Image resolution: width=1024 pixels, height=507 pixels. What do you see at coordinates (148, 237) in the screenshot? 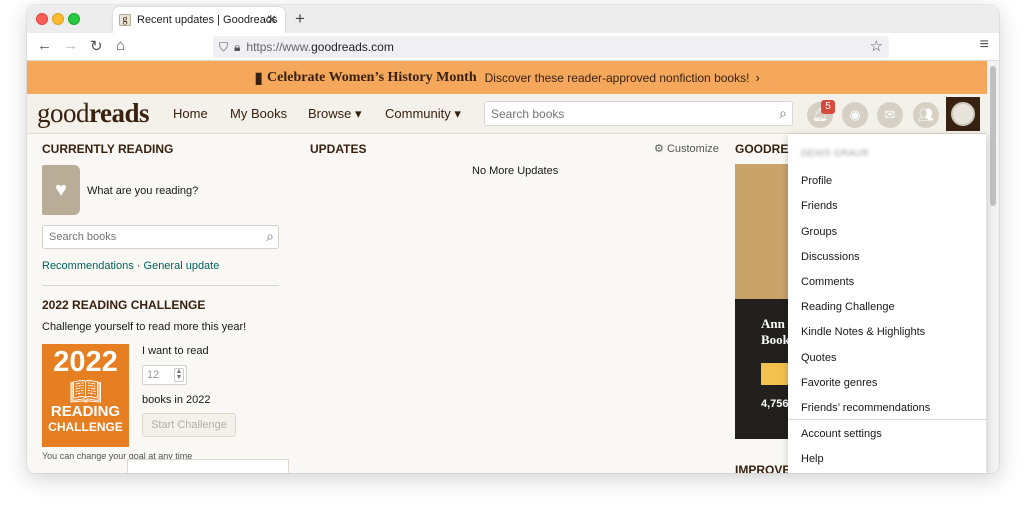
I see `currently-reading-search-input` at bounding box center [148, 237].